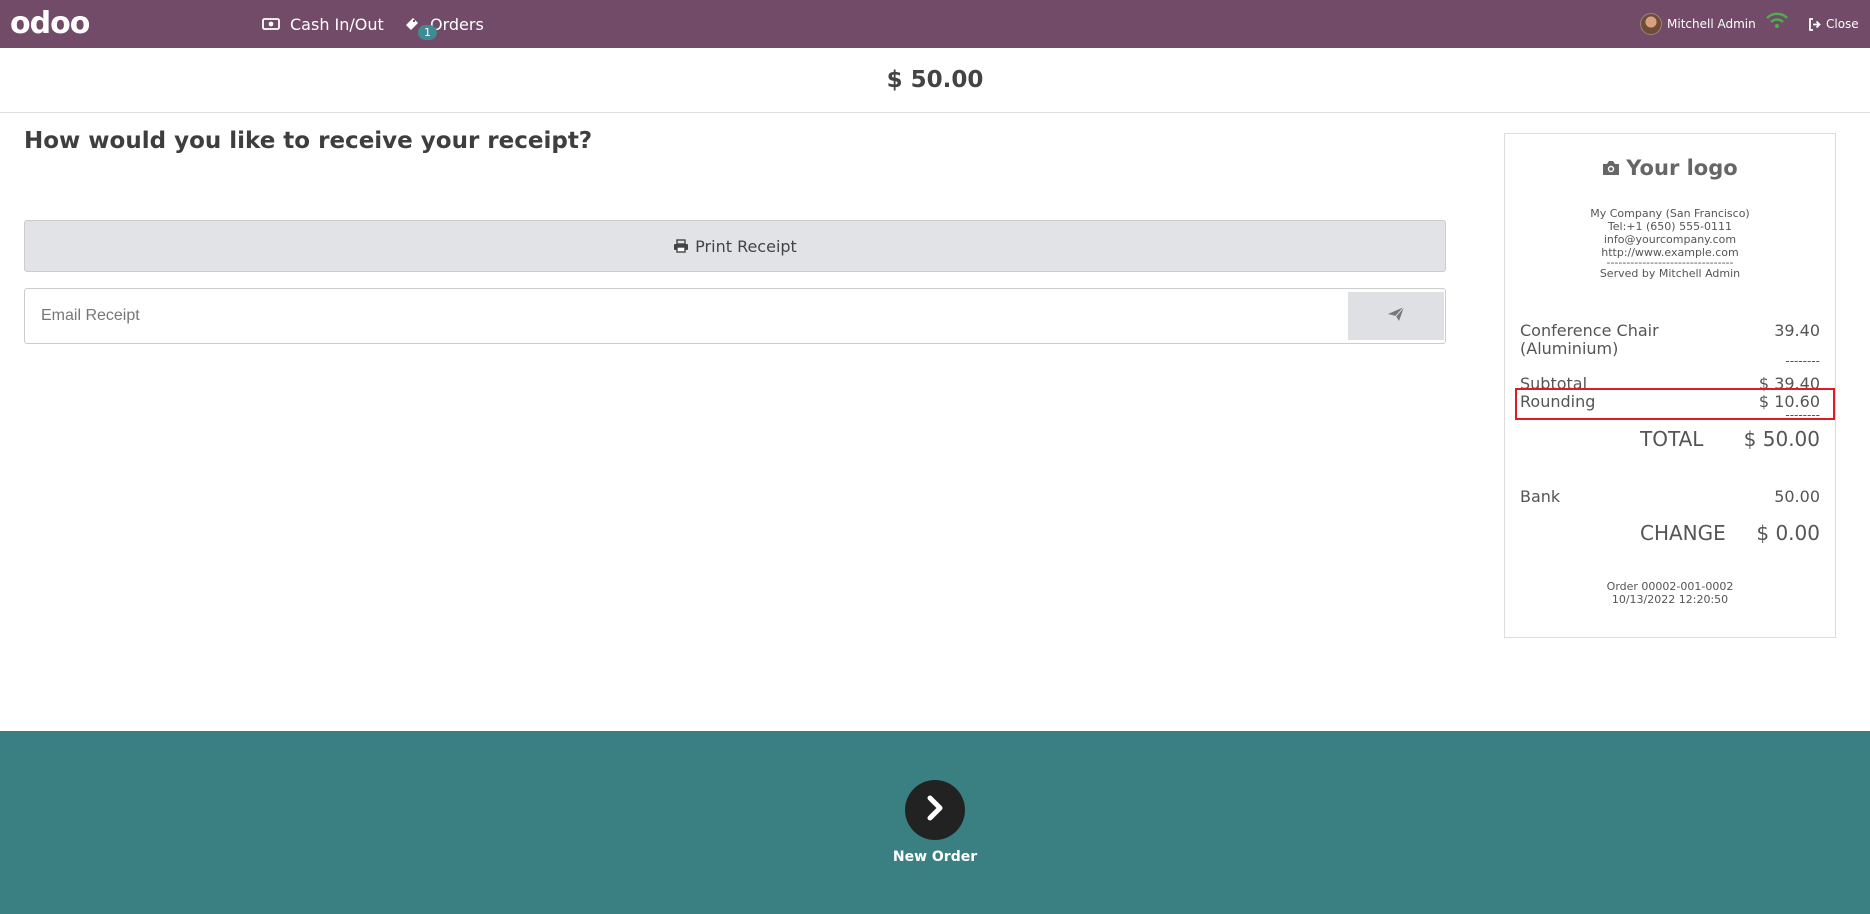 Image resolution: width=1870 pixels, height=914 pixels. I want to click on print-receipt-label: Print Receipt, so click(746, 246).